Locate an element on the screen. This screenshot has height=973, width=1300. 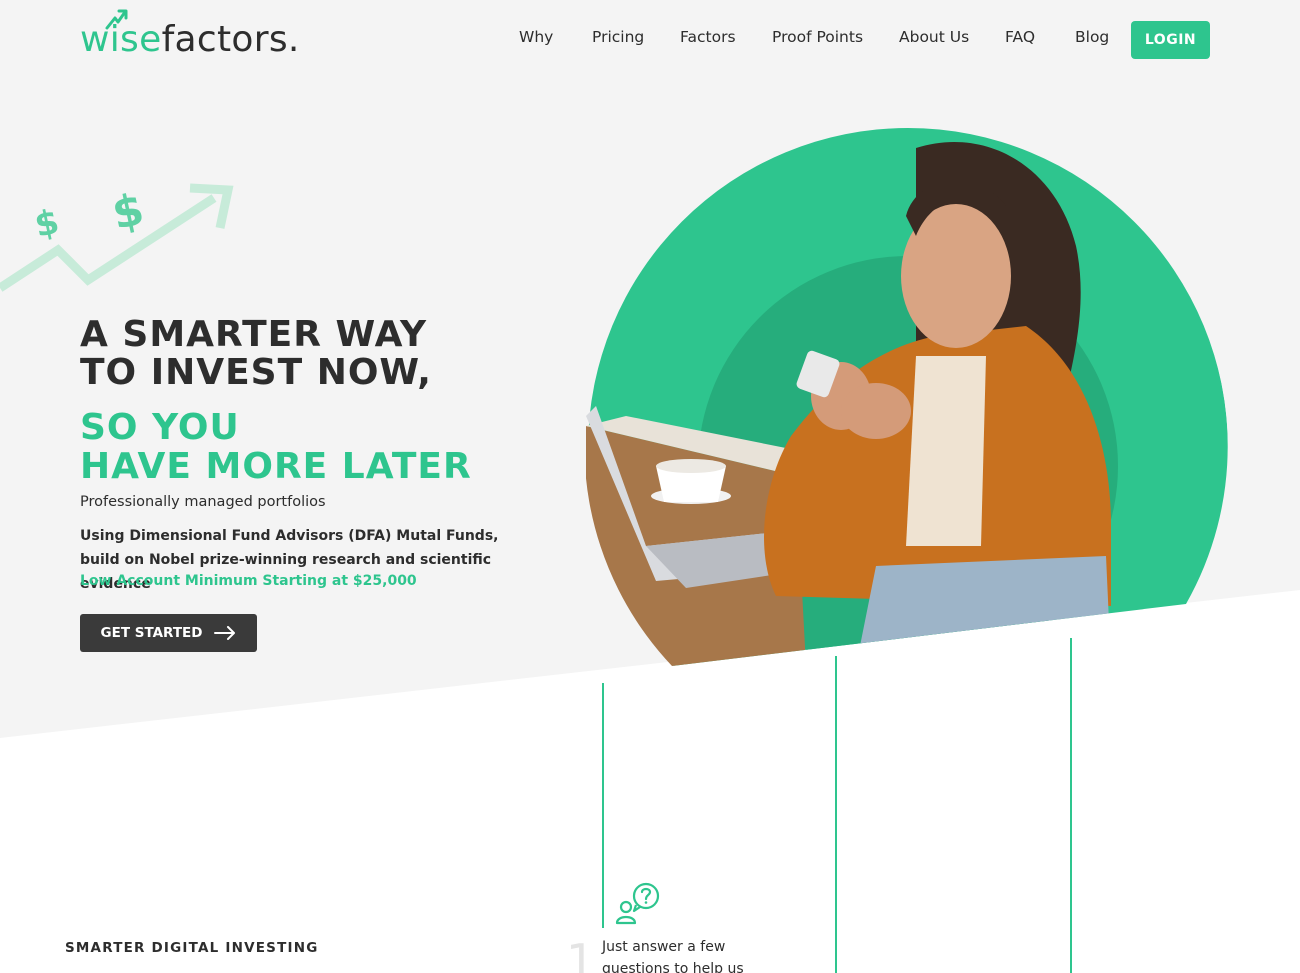
nav-blog: Blog is located at coordinates (1092, 37).